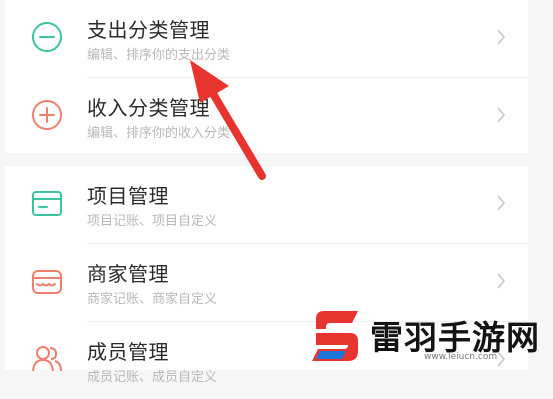  I want to click on watermark: 雷羽手游网 www.leiucn.com, so click(426, 336).